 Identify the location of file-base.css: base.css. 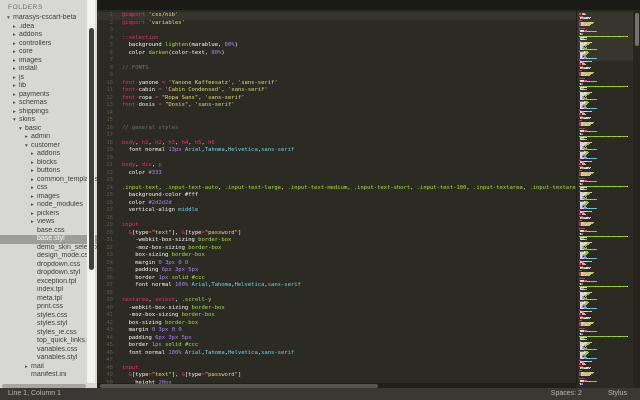
(48, 231).